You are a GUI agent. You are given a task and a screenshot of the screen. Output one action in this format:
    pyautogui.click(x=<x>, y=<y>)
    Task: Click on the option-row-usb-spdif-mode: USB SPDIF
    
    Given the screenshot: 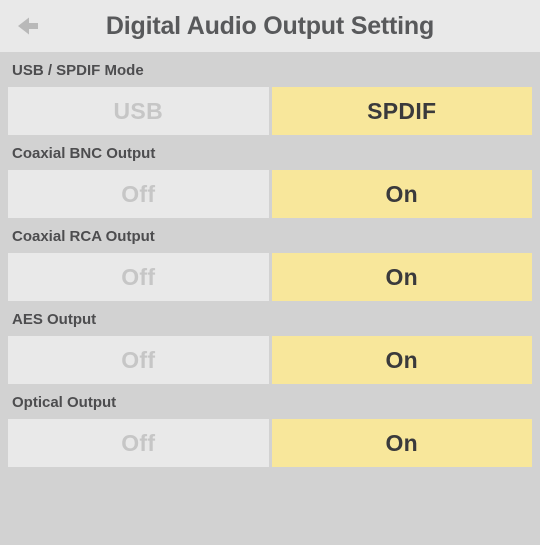 What is the action you would take?
    pyautogui.click(x=270, y=111)
    